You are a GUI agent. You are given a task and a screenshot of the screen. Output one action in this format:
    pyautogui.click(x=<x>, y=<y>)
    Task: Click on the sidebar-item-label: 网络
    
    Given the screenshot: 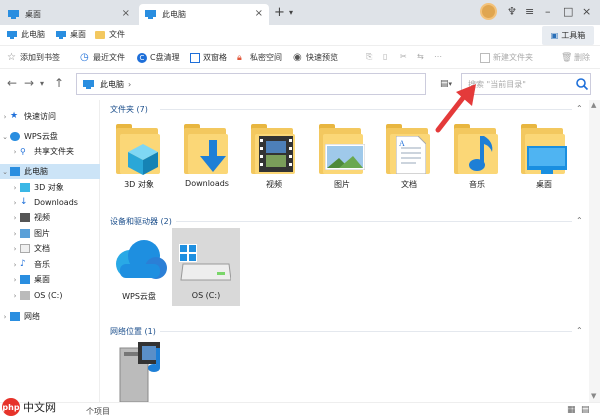 What is the action you would take?
    pyautogui.click(x=32, y=316)
    